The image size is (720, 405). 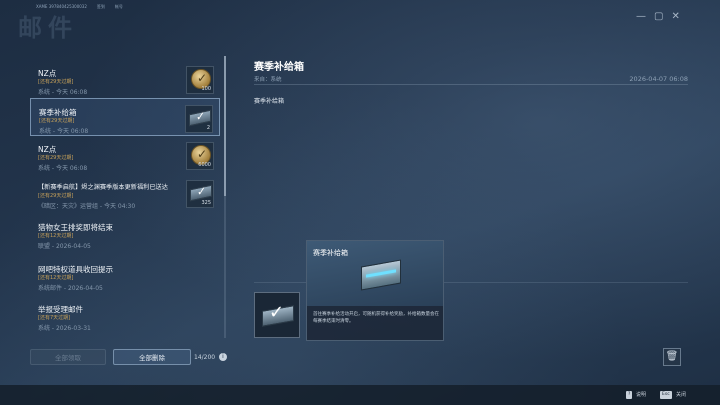 I want to click on topbar-extra-b: 帐号, so click(x=119, y=7).